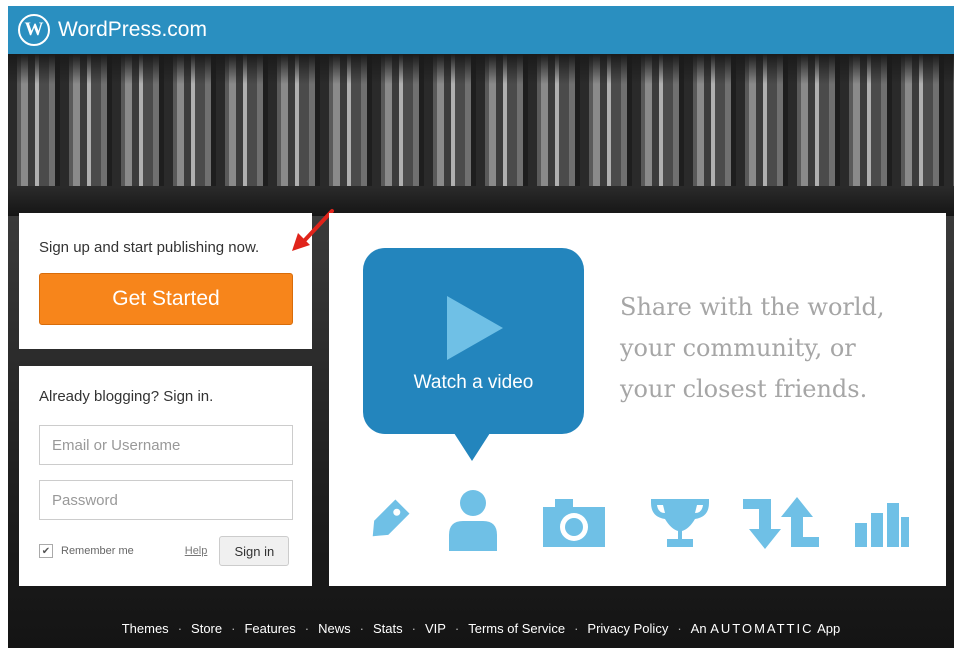 Image resolution: width=954 pixels, height=648 pixels. I want to click on trophy-icon, so click(680, 523).